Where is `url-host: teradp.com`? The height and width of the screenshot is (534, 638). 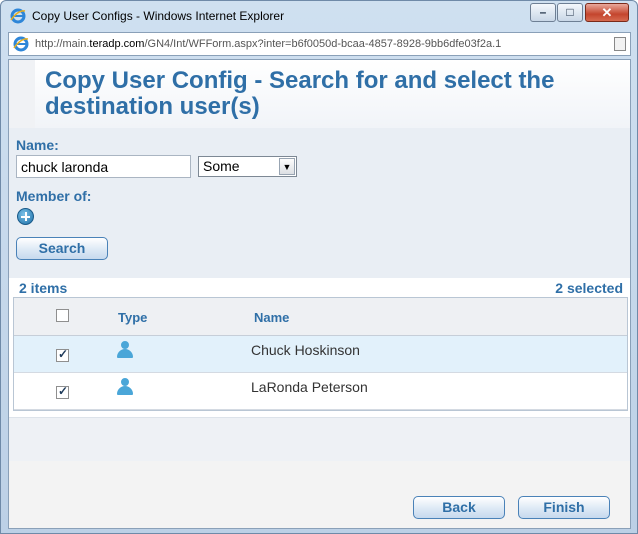 url-host: teradp.com is located at coordinates (117, 44).